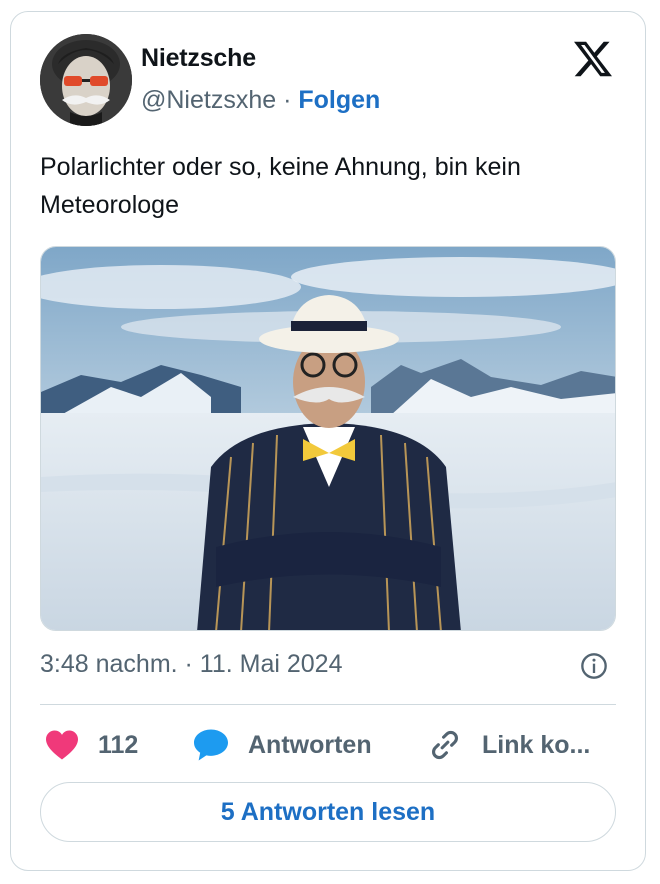 Image resolution: width=660 pixels, height=884 pixels. What do you see at coordinates (211, 745) in the screenshot?
I see `speech-bubble-icon` at bounding box center [211, 745].